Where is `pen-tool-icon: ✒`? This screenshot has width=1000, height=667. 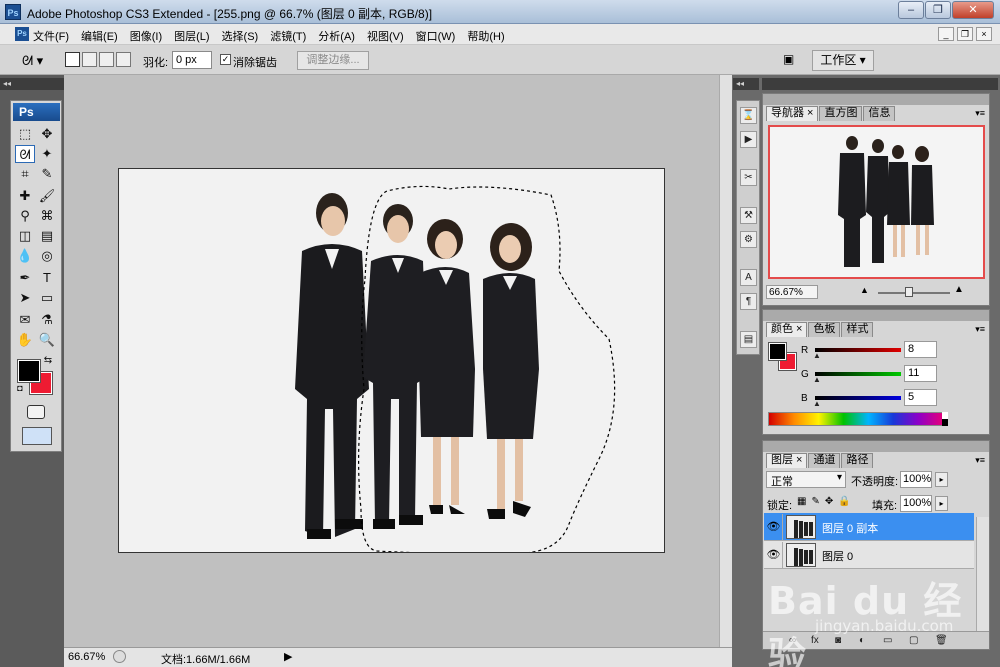
pen-tool-icon: ✒ is located at coordinates (25, 278).